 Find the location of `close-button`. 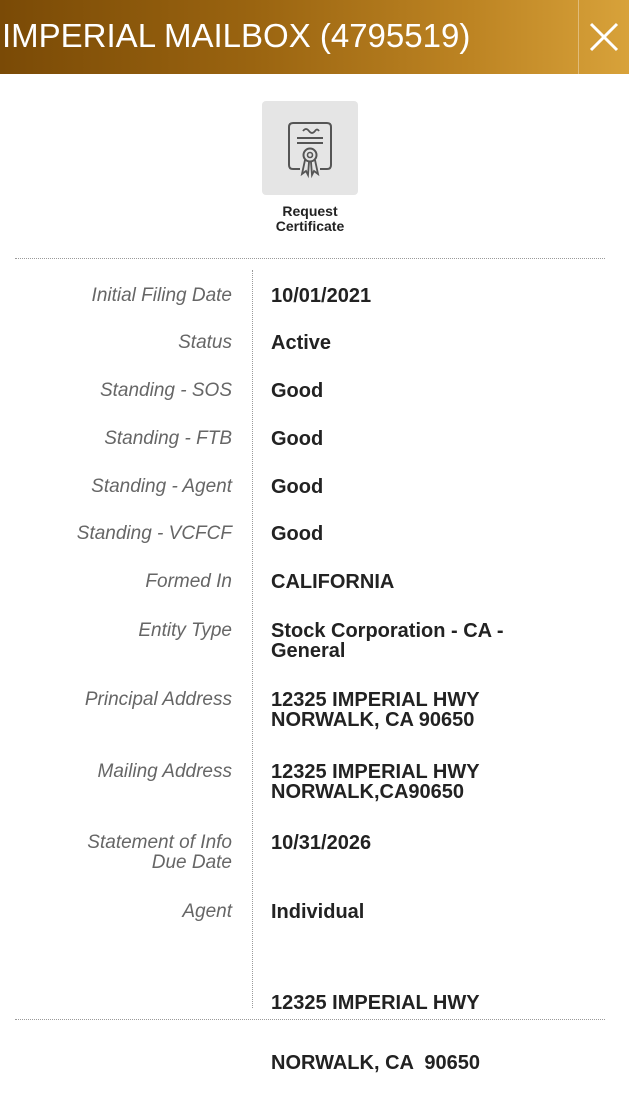

close-button is located at coordinates (603, 37).